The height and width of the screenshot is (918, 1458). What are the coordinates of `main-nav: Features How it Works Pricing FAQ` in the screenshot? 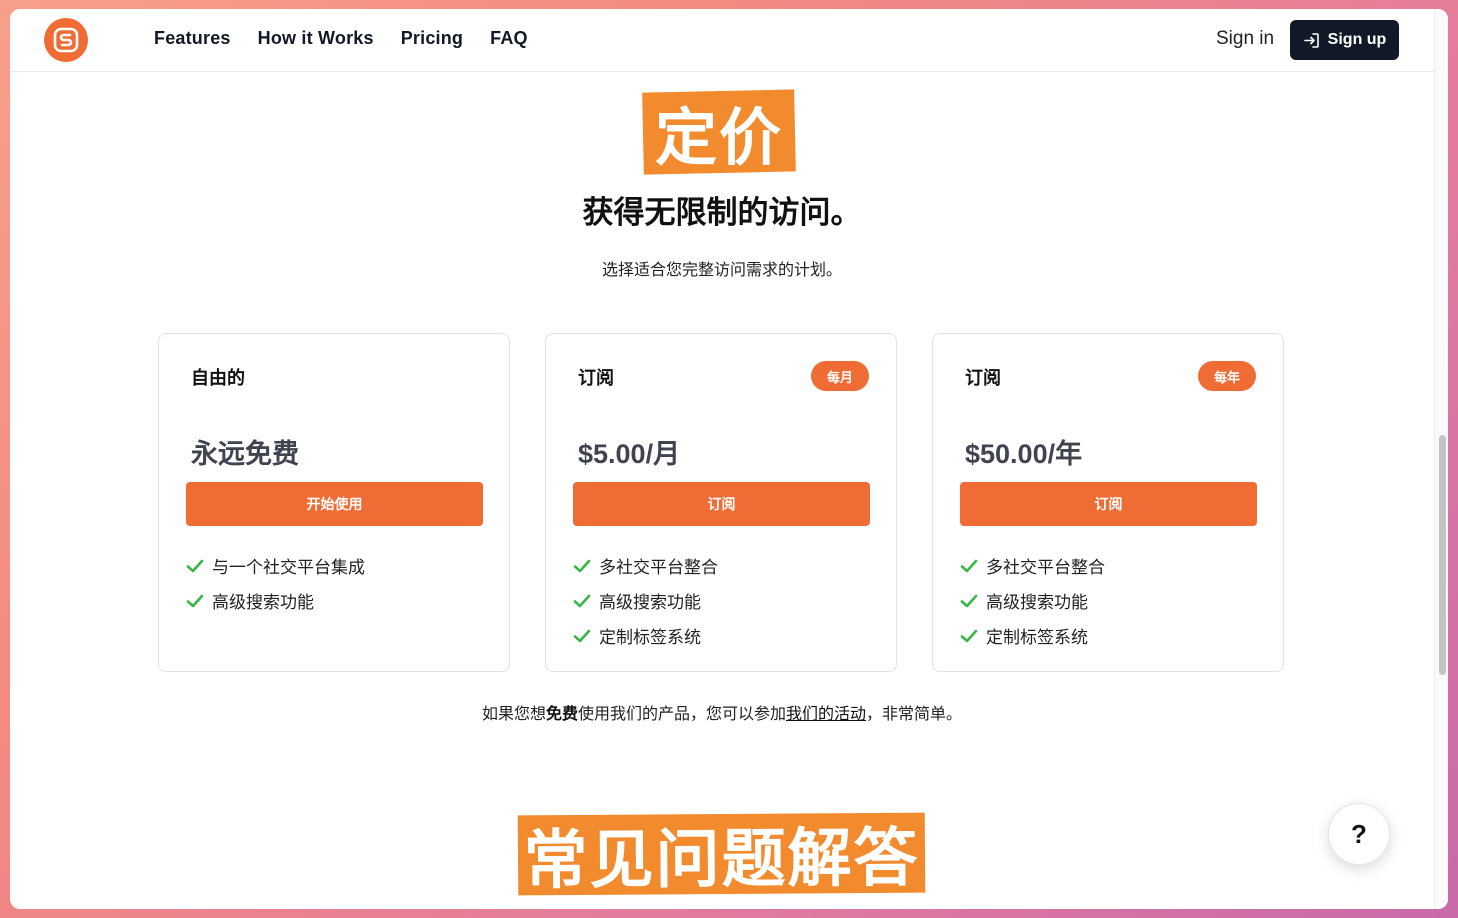 It's located at (341, 38).